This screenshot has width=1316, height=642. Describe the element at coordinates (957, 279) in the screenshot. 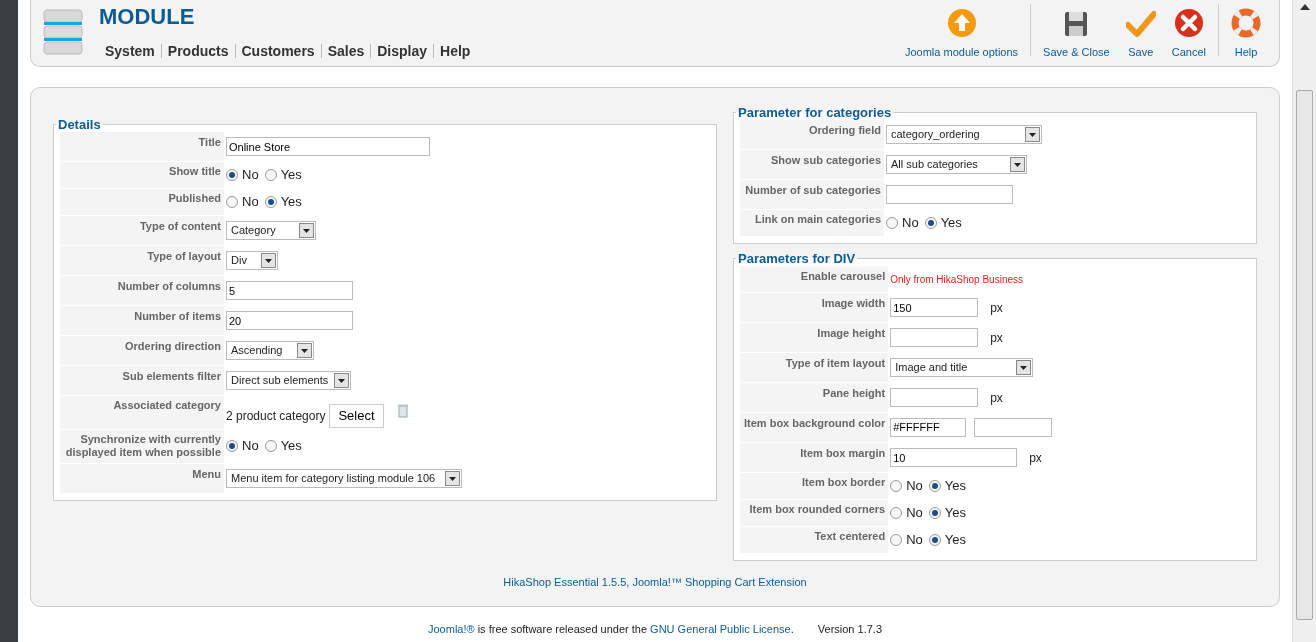

I see `note-text: Only from HikaShop Business` at that location.